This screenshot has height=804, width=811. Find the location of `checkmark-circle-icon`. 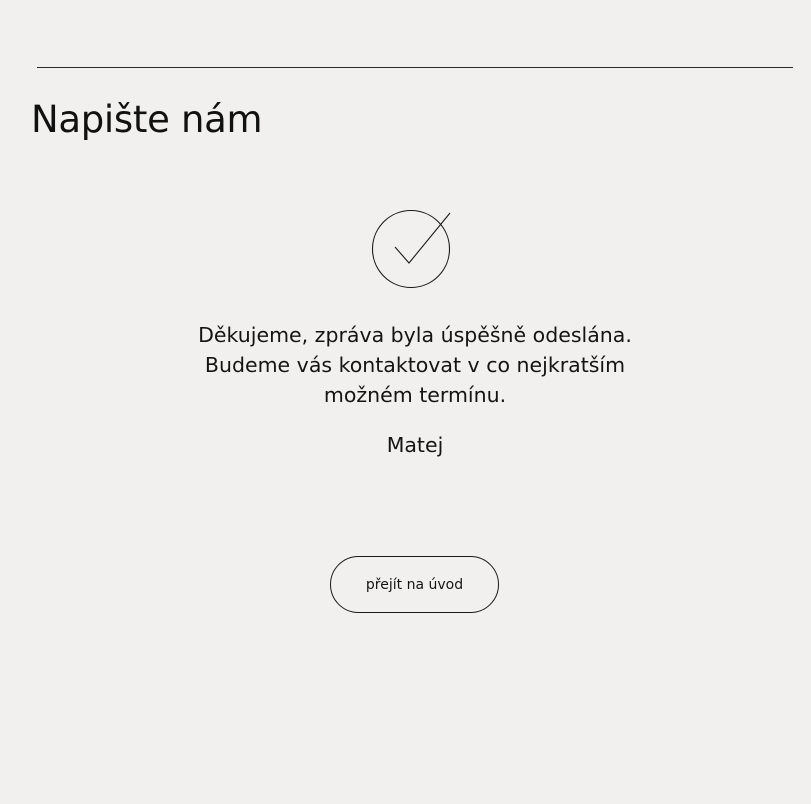

checkmark-circle-icon is located at coordinates (412, 249).